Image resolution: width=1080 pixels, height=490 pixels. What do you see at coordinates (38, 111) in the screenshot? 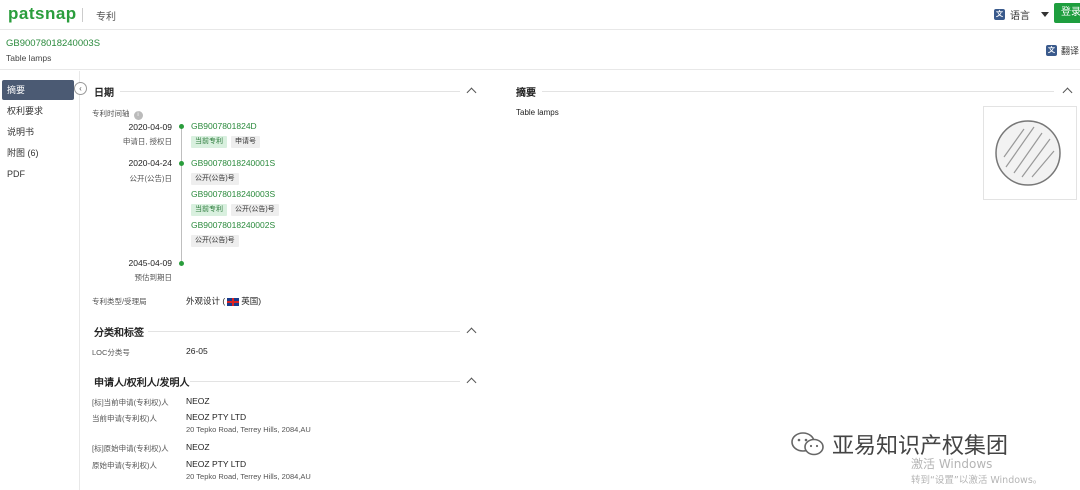
I see `sidebar-item-claims: 权利要求` at bounding box center [38, 111].